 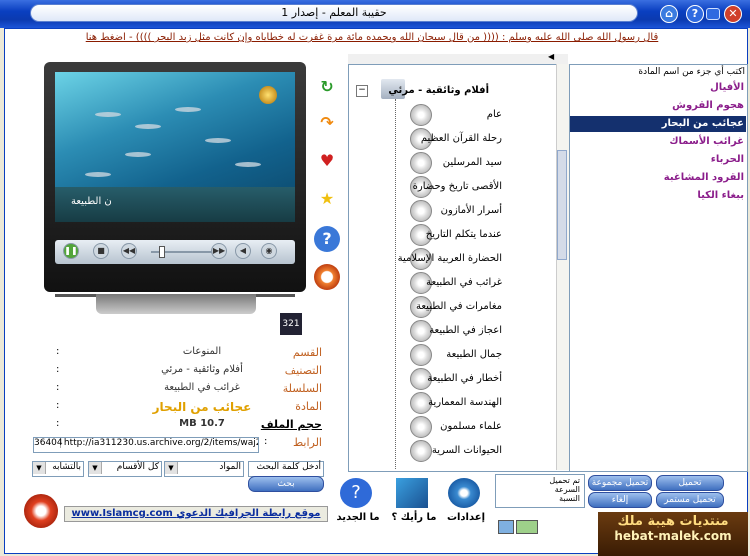 I want to click on tree-scrollbar, so click(x=562, y=267).